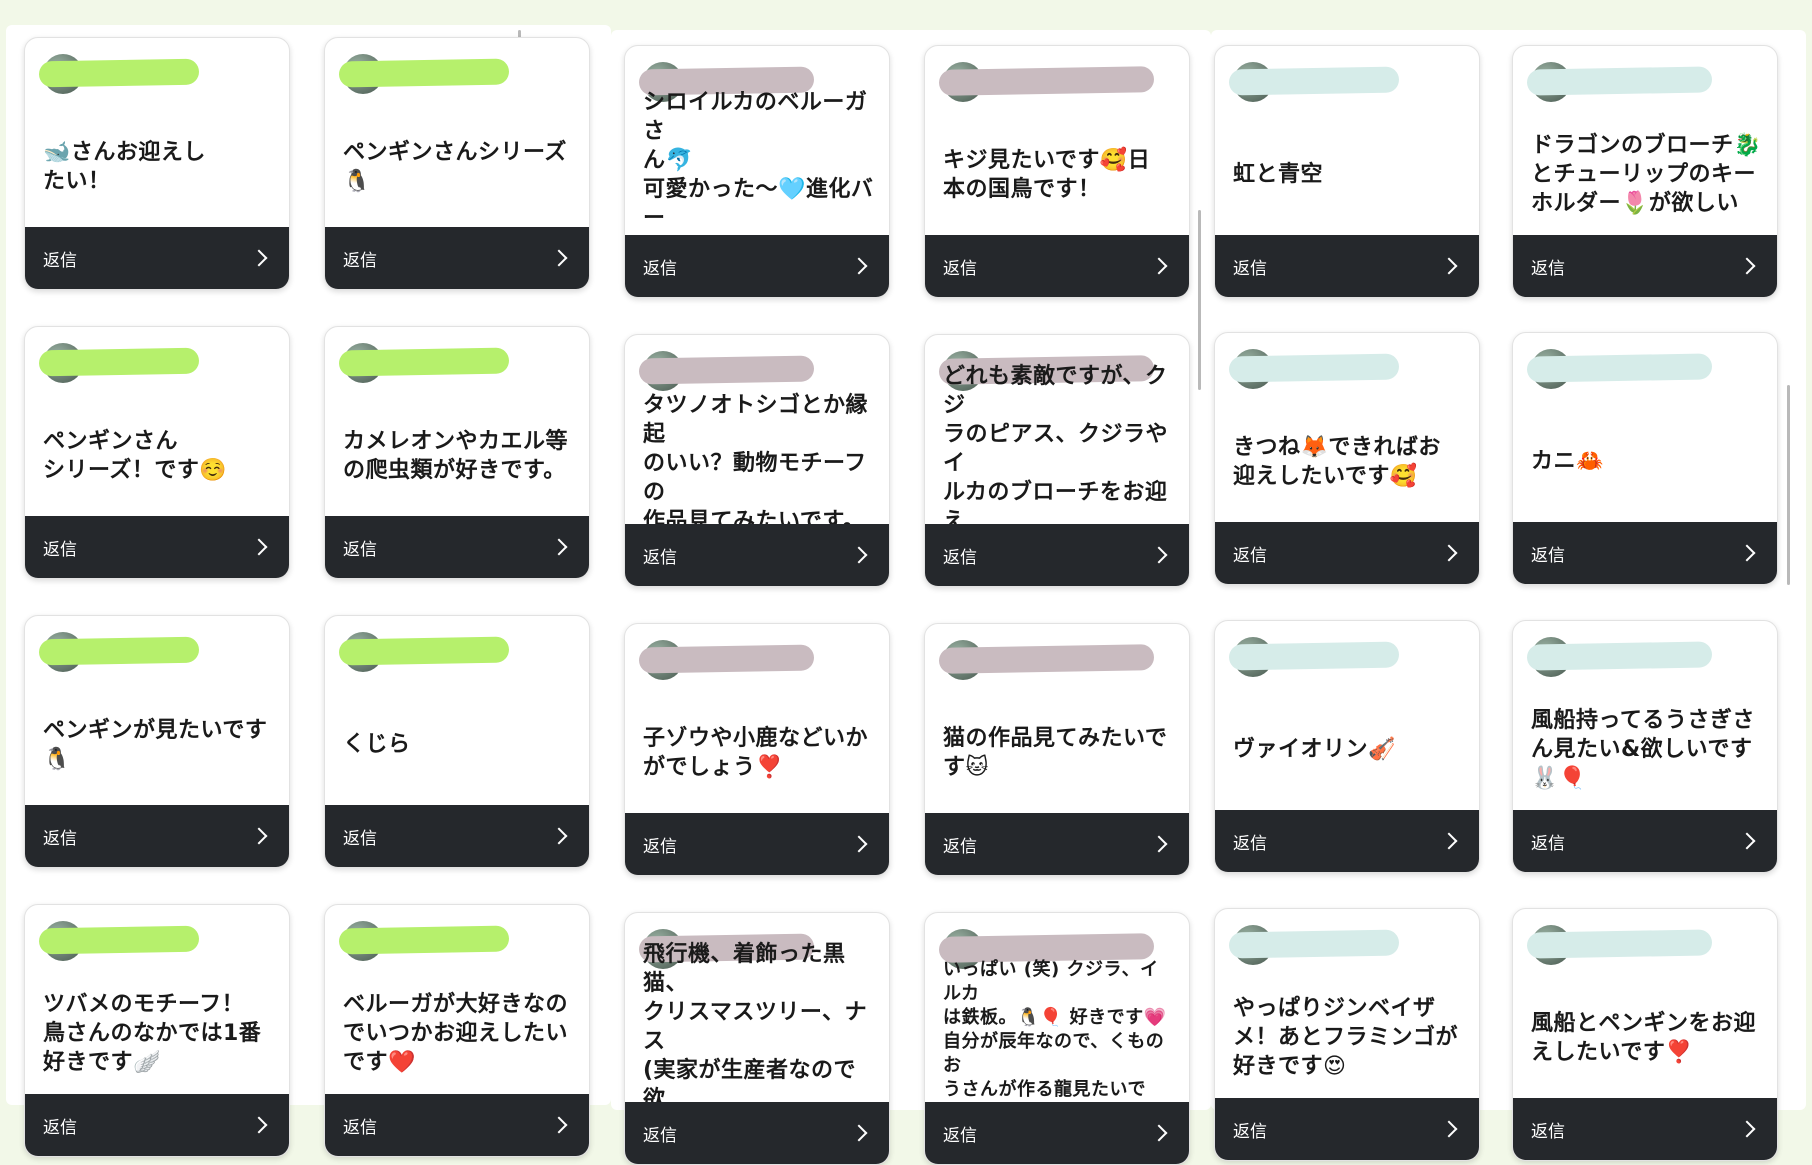 The image size is (1812, 1165). Describe the element at coordinates (157, 422) in the screenshot. I see `card-content: ペンギンさん シリーズ！です☺️` at that location.